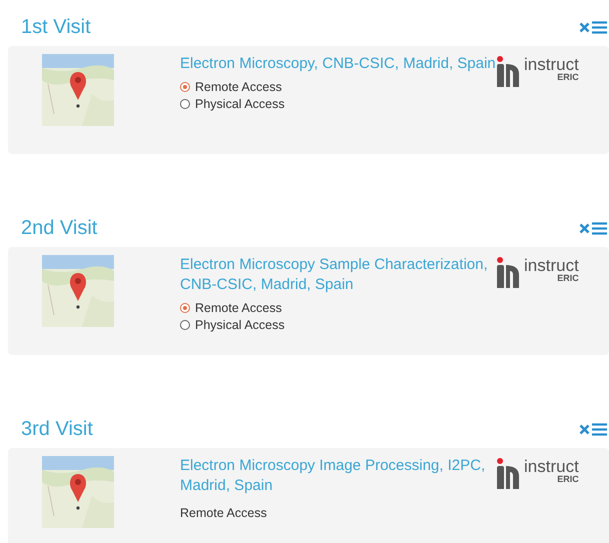 The width and height of the screenshot is (609, 543). I want to click on visit-title: 3rd Visit, so click(57, 429).